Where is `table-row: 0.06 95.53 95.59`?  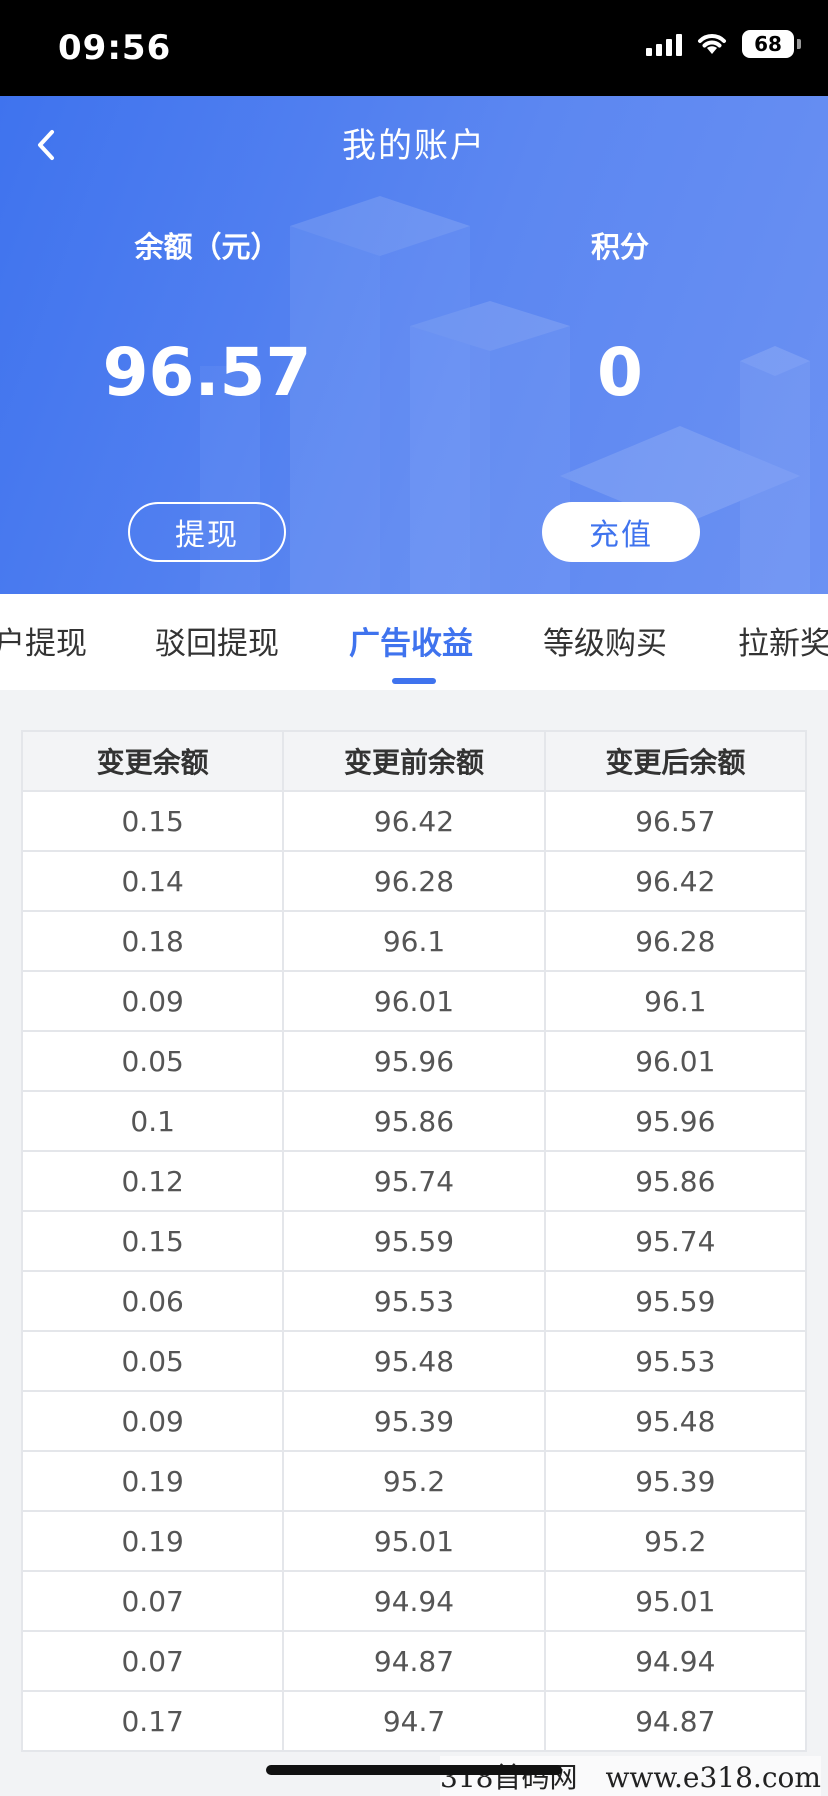
table-row: 0.06 95.53 95.59 is located at coordinates (414, 1301).